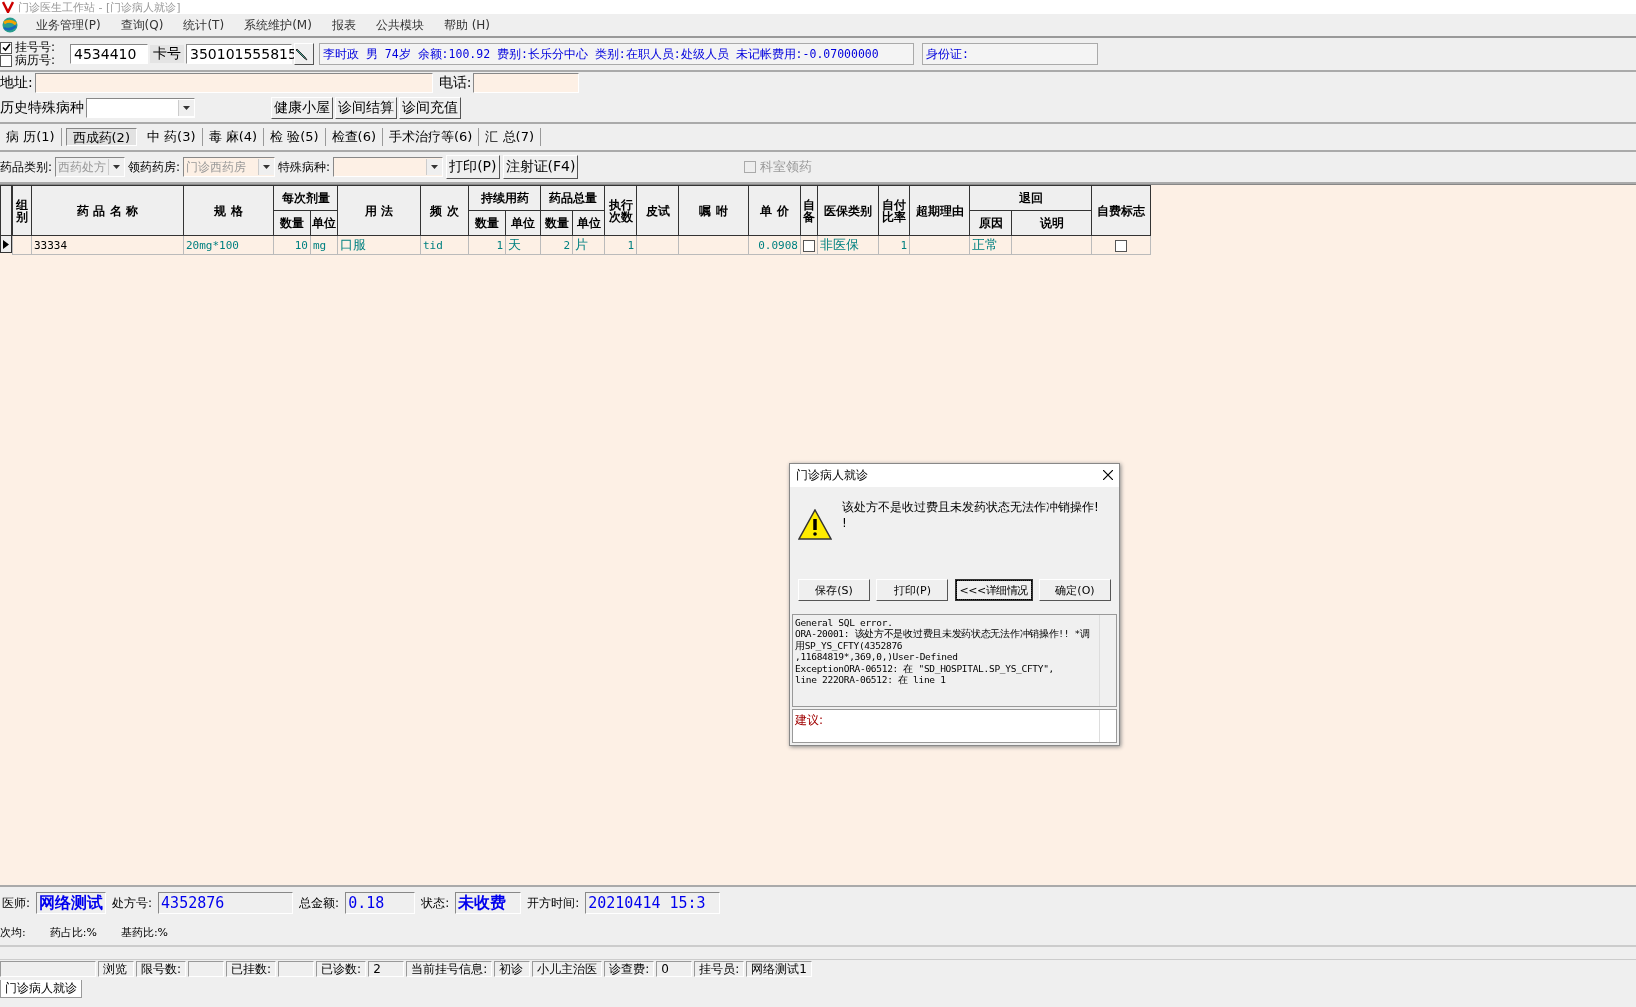  I want to click on tab: 中 药(3), so click(171, 137).